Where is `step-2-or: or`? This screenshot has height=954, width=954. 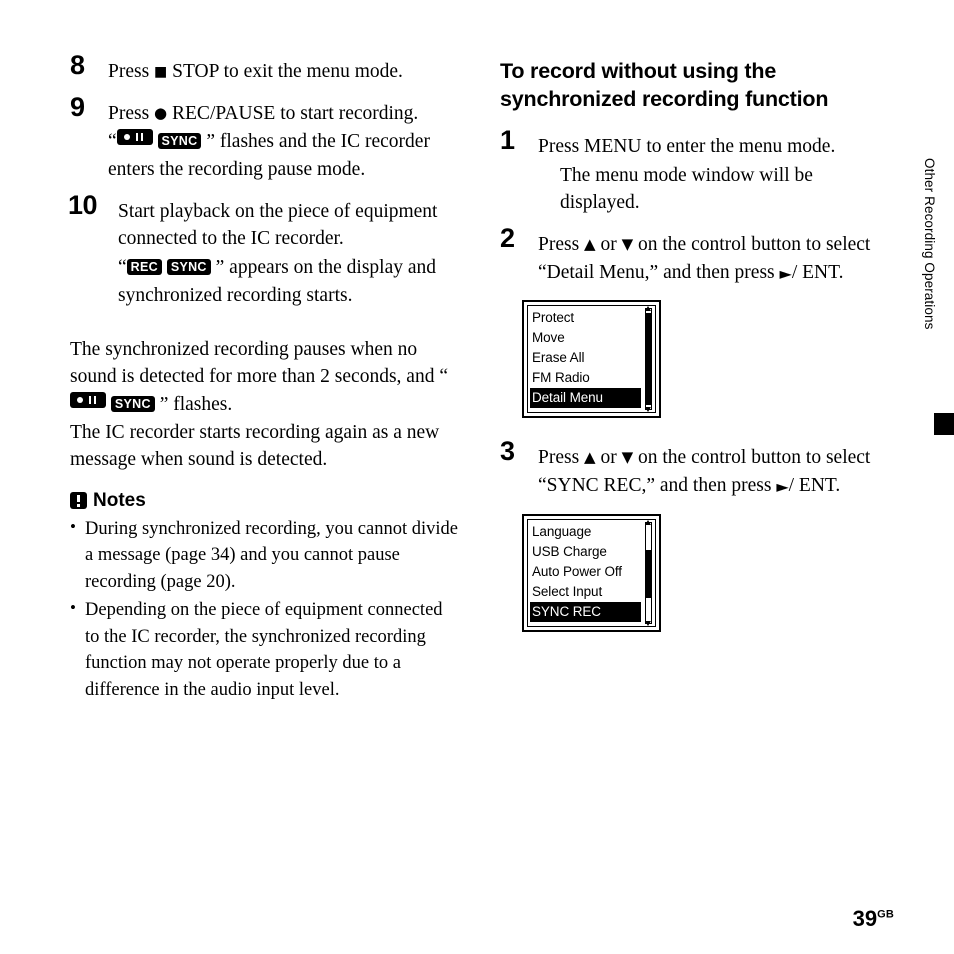
step-2-or: or is located at coordinates (608, 245).